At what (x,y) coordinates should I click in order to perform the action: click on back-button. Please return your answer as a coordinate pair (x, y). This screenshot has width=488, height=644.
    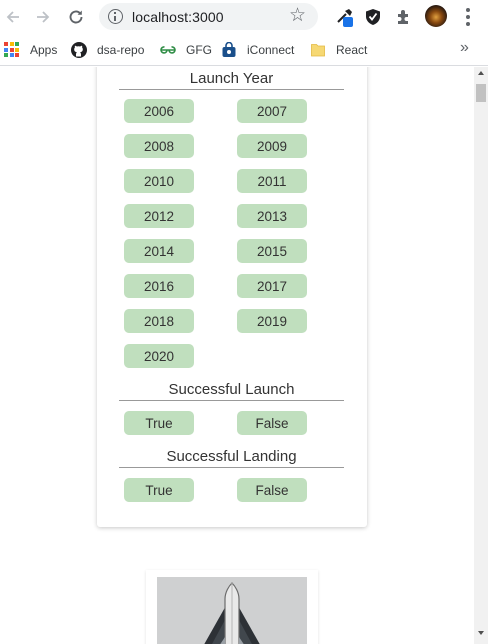
    Looking at the image, I should click on (13, 17).